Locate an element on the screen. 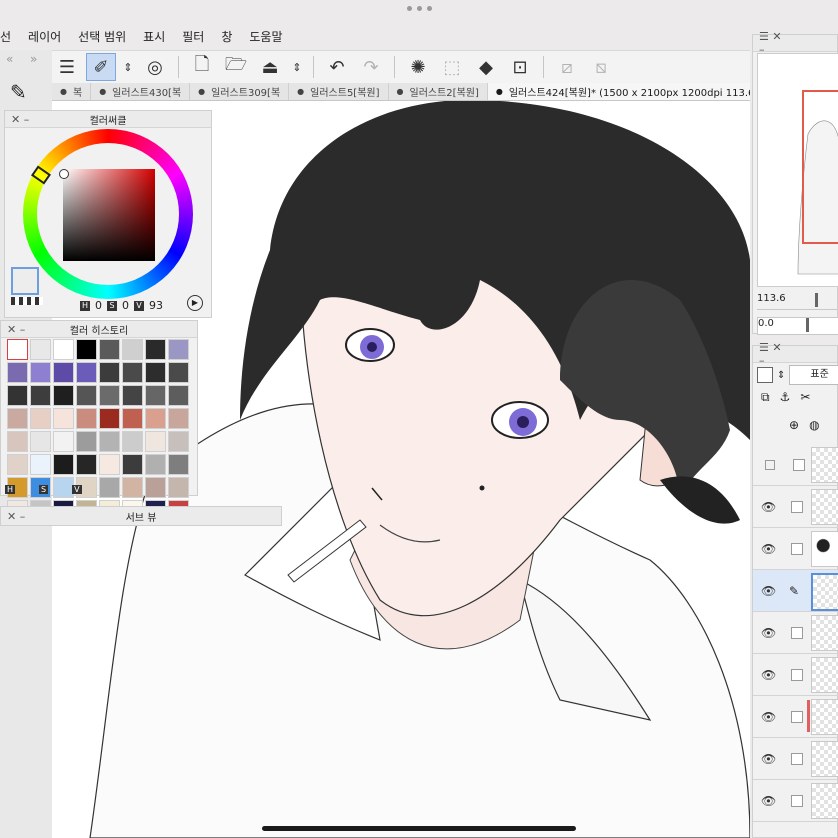 Image resolution: width=838 pixels, height=838 pixels. layer-row: 👁 ✎ is located at coordinates (795, 591).